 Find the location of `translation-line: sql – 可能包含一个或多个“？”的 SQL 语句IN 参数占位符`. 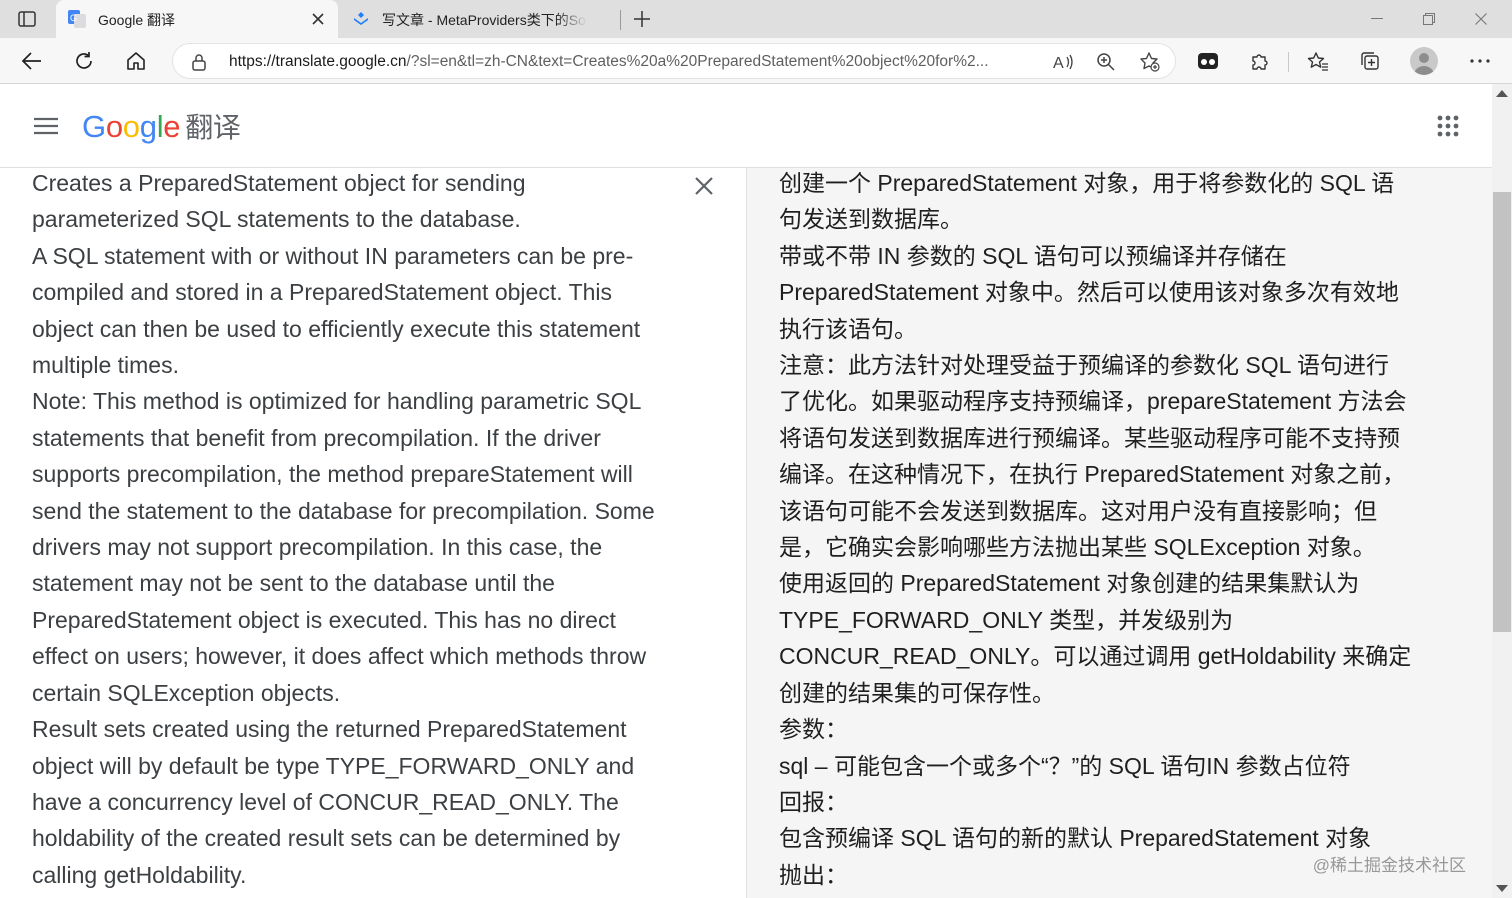

translation-line: sql – 可能包含一个或多个“？”的 SQL 语句IN 参数占位符 is located at coordinates (1065, 765).